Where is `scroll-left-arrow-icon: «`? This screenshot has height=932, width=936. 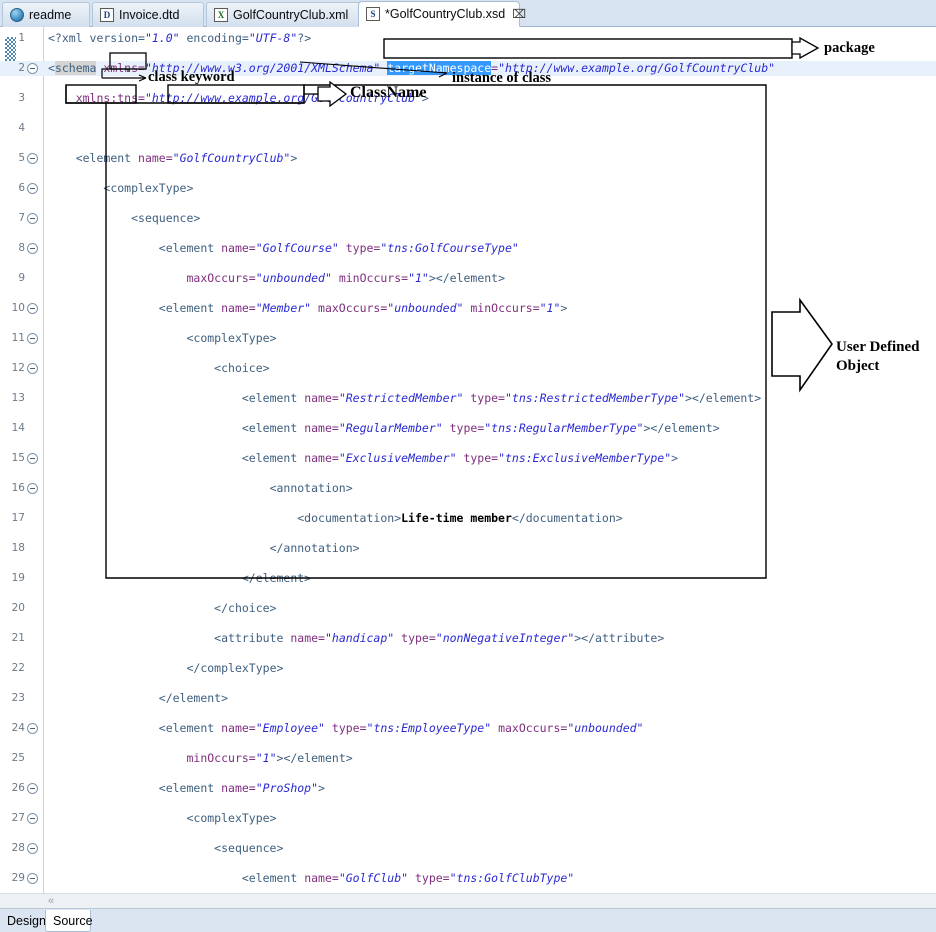 scroll-left-arrow-icon: « is located at coordinates (51, 901).